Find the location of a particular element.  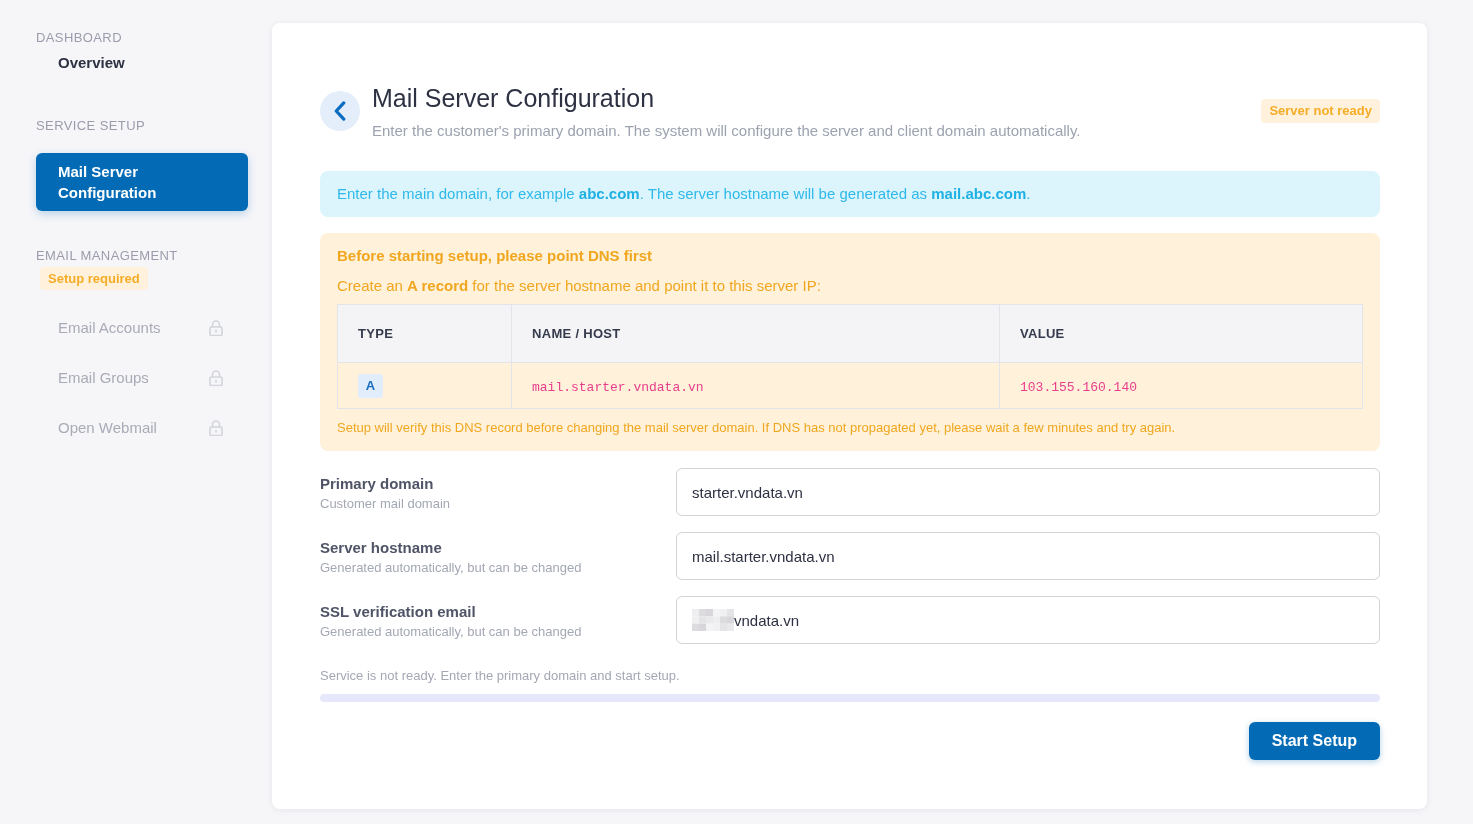

back-button is located at coordinates (340, 111).